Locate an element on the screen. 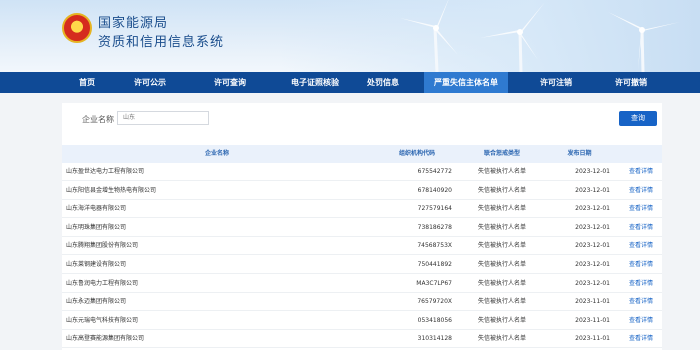 Image resolution: width=700 pixels, height=350 pixels. column-header-company: 企业名称 is located at coordinates (216, 153).